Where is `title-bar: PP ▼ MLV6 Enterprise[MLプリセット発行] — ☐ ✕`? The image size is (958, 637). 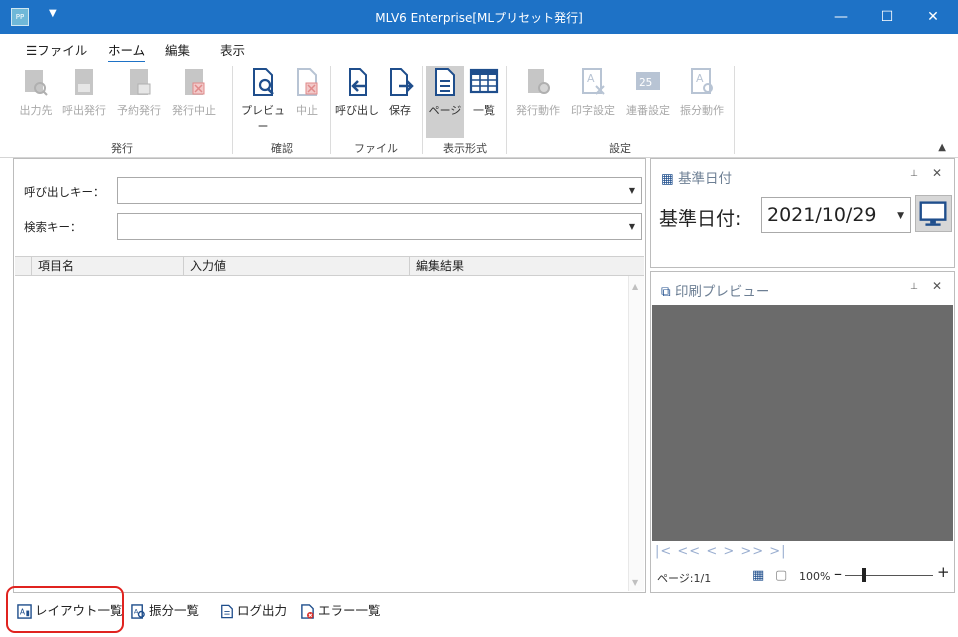
title-bar: PP ▼ MLV6 Enterprise[MLプリセット発行] — ☐ ✕ is located at coordinates (479, 17).